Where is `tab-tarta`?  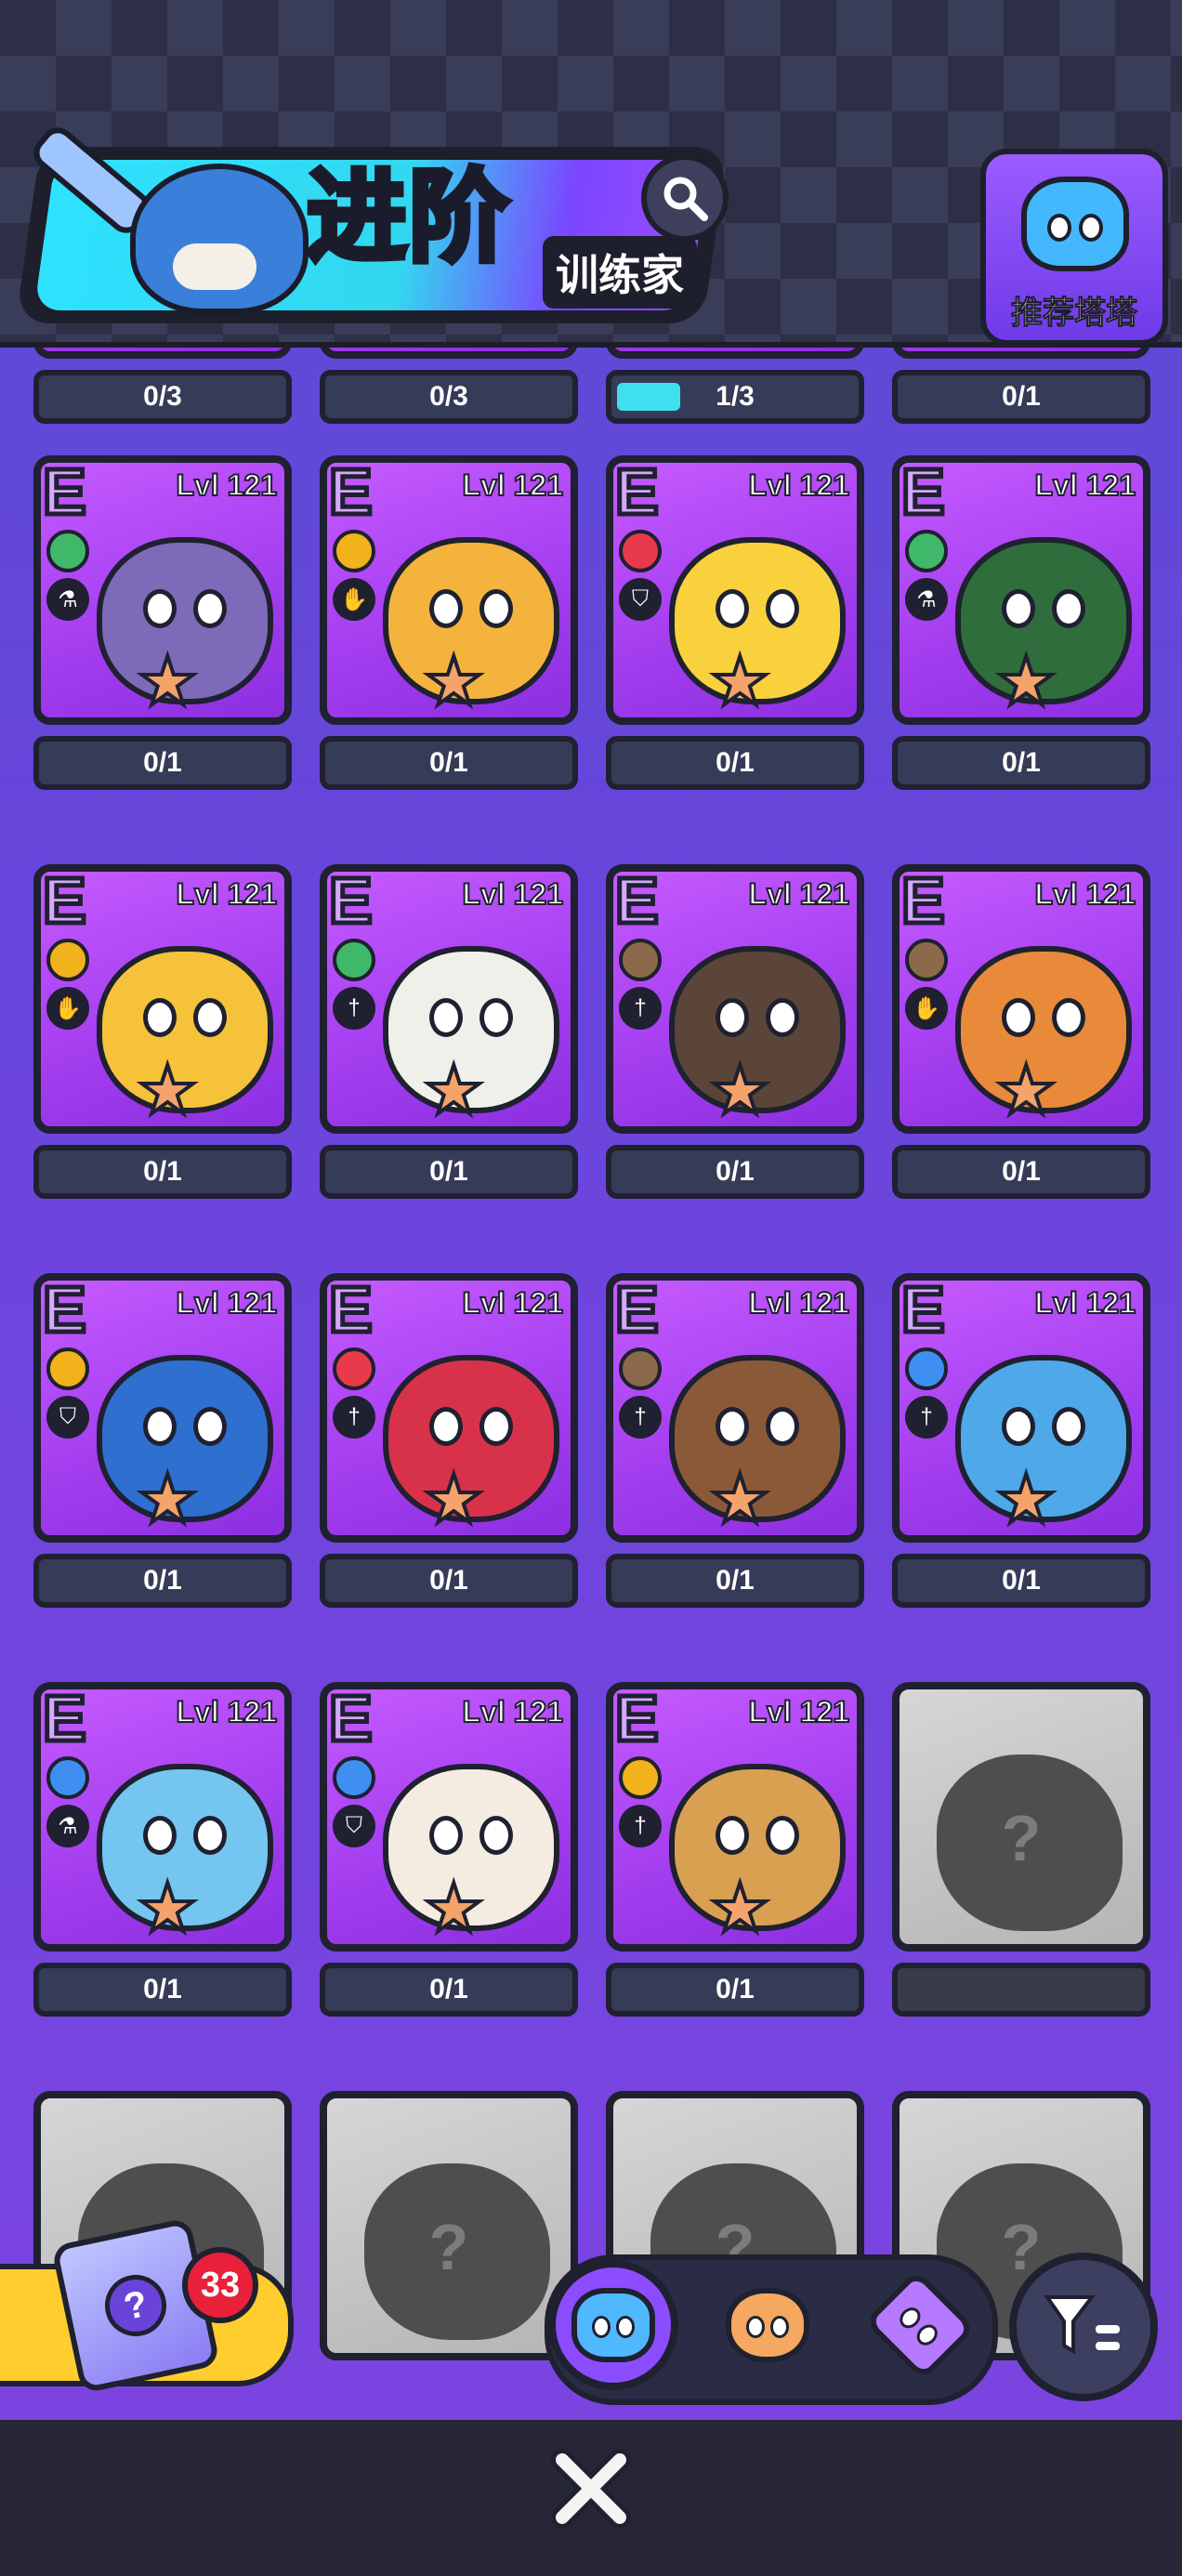 tab-tarta is located at coordinates (613, 2325).